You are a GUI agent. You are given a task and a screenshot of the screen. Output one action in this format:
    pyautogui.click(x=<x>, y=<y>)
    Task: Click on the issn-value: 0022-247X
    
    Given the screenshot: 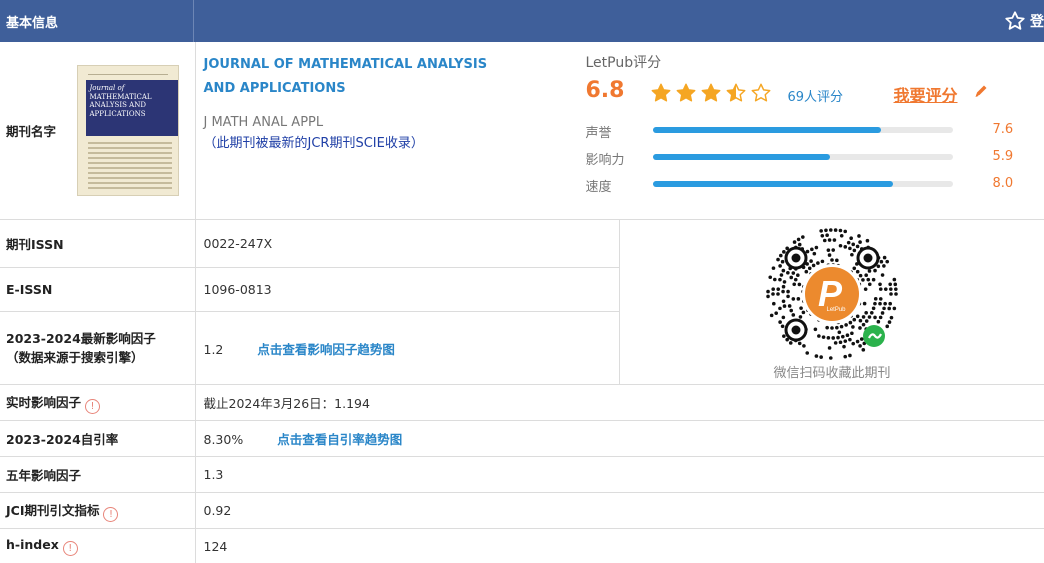 What is the action you would take?
    pyautogui.click(x=407, y=243)
    